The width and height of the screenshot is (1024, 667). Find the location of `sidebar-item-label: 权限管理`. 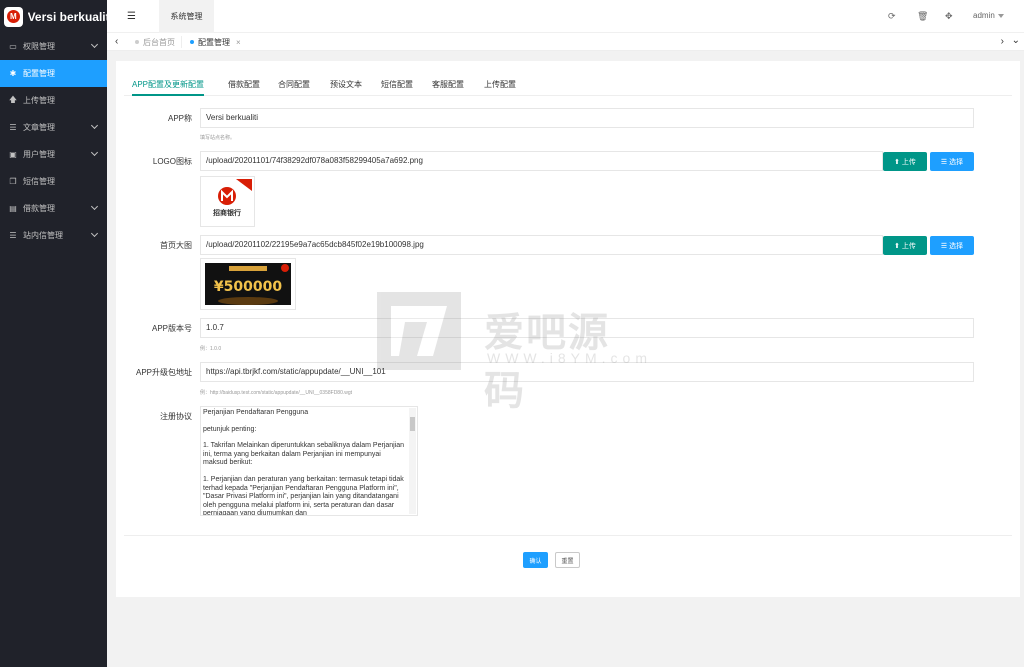

sidebar-item-label: 权限管理 is located at coordinates (39, 46).